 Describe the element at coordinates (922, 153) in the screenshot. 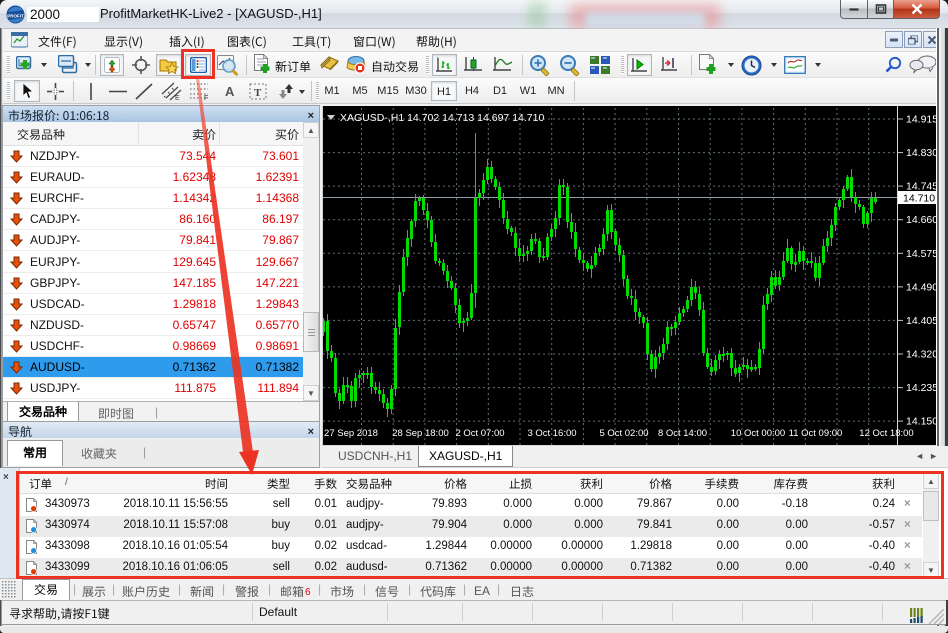

I see `svg-text: 14.830` at that location.